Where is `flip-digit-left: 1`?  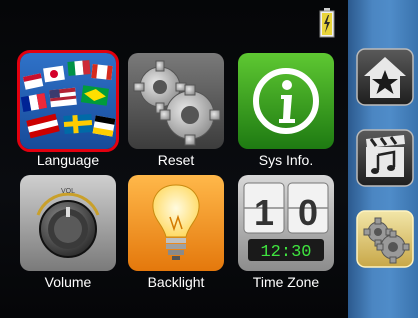
flip-digit-left: 1 is located at coordinates (264, 212).